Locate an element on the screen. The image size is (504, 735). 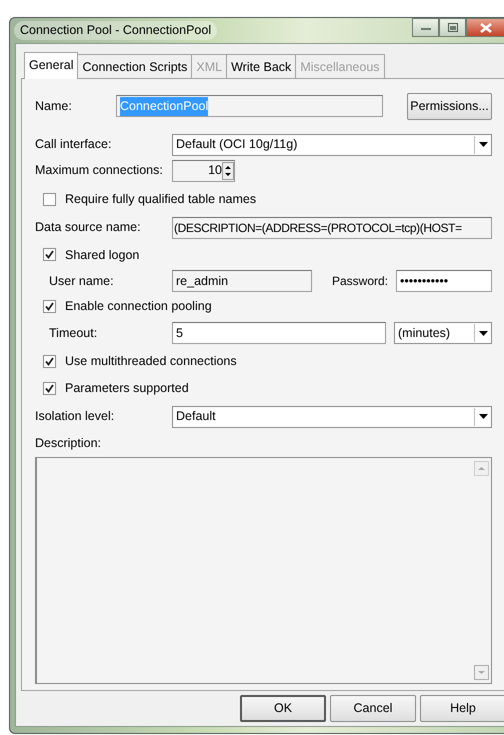
dropdown: Default (OCI 10g/11g) is located at coordinates (332, 145).